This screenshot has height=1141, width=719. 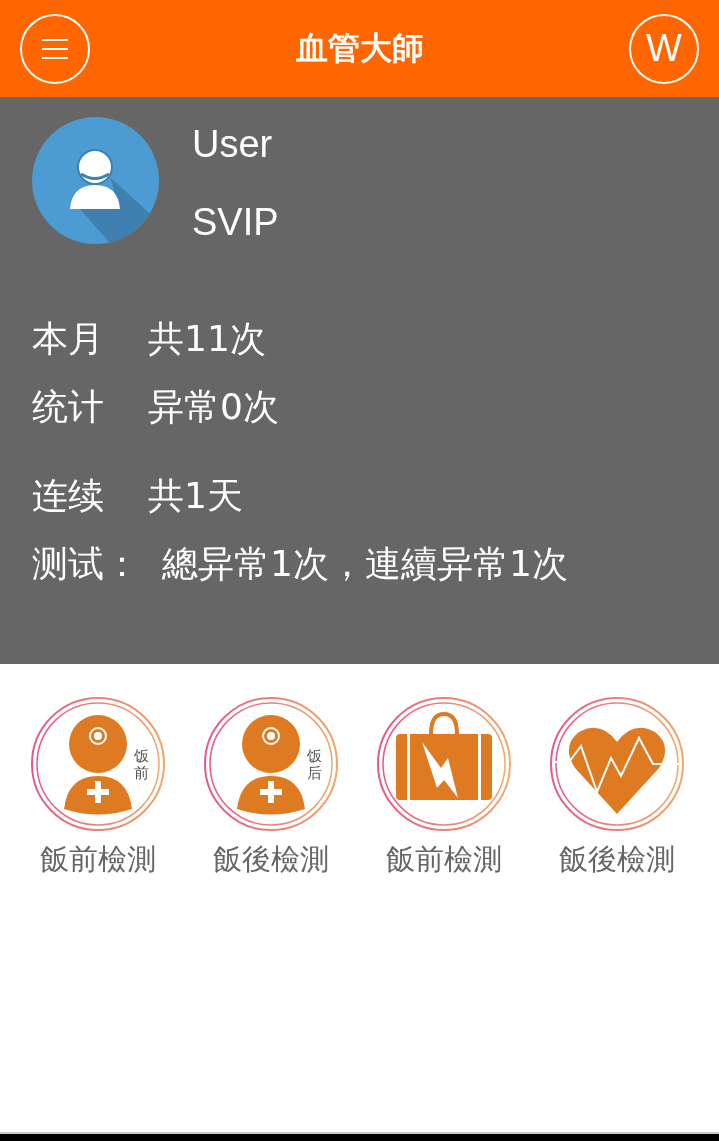 I want to click on test-tile: 飯前檢測, so click(x=444, y=788).